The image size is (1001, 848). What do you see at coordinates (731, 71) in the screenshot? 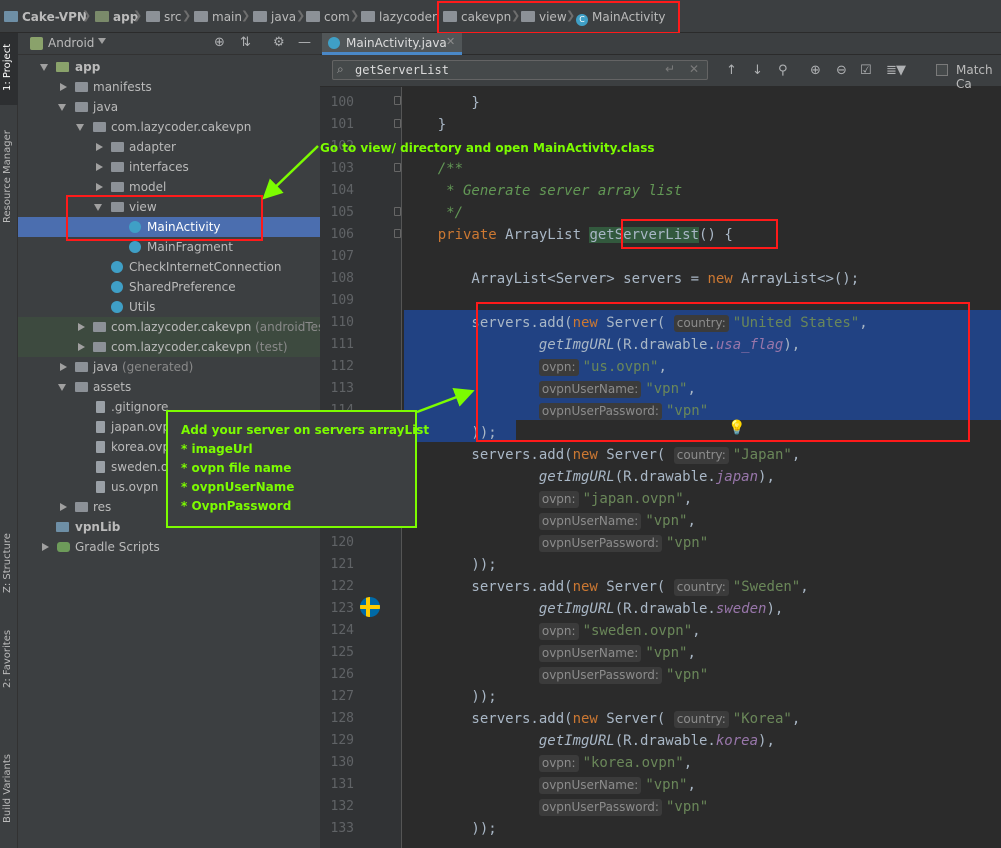
I see `previous-occurrence-icon: ↑` at bounding box center [731, 71].